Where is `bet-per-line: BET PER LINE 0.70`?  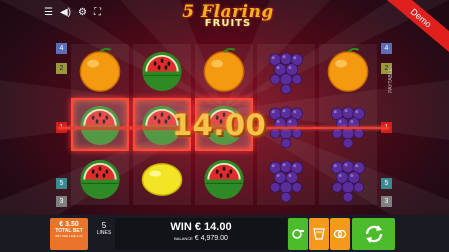
bet-per-line: BET PER LINE 0.70 is located at coordinates (69, 236).